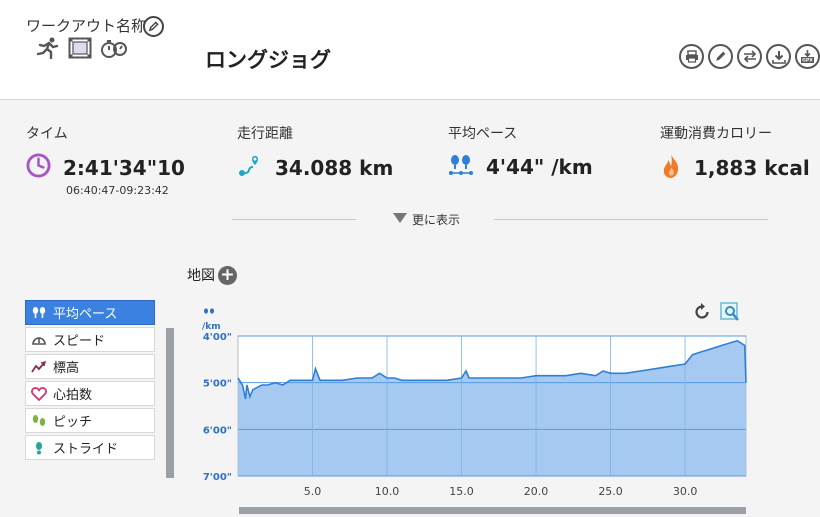  What do you see at coordinates (217, 477) in the screenshot?
I see `y-tick-label: 7'00"` at bounding box center [217, 477].